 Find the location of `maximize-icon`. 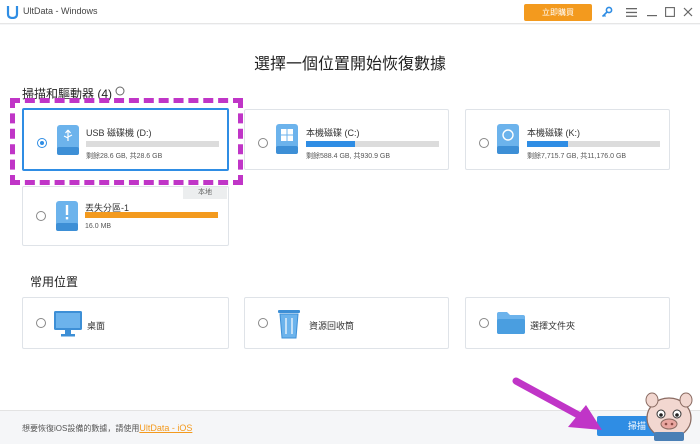

maximize-icon is located at coordinates (670, 12).